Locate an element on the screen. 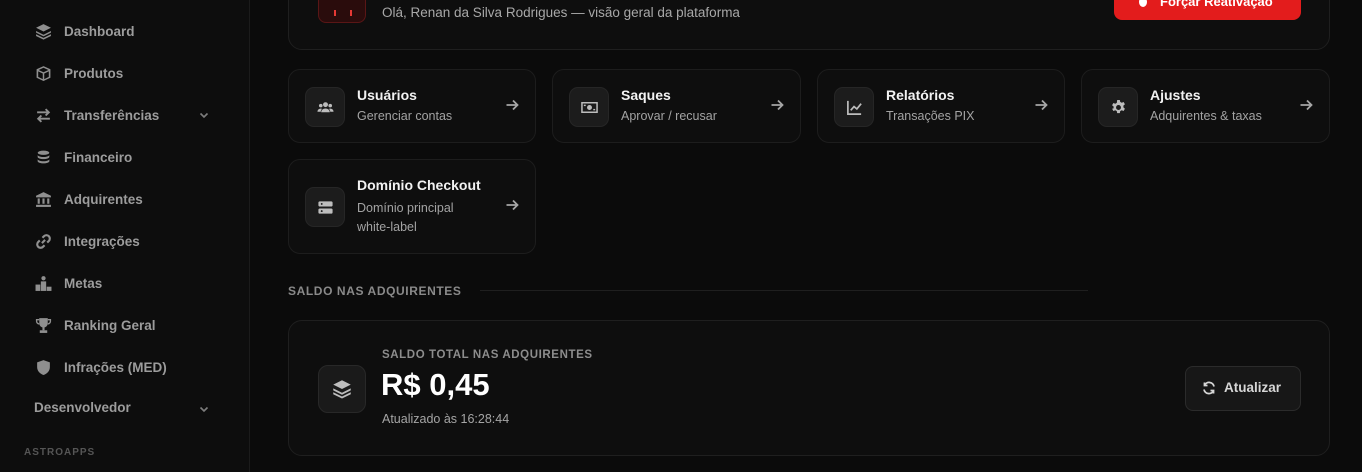  sidebar-item-financeiro: Financeiro is located at coordinates (124, 157).